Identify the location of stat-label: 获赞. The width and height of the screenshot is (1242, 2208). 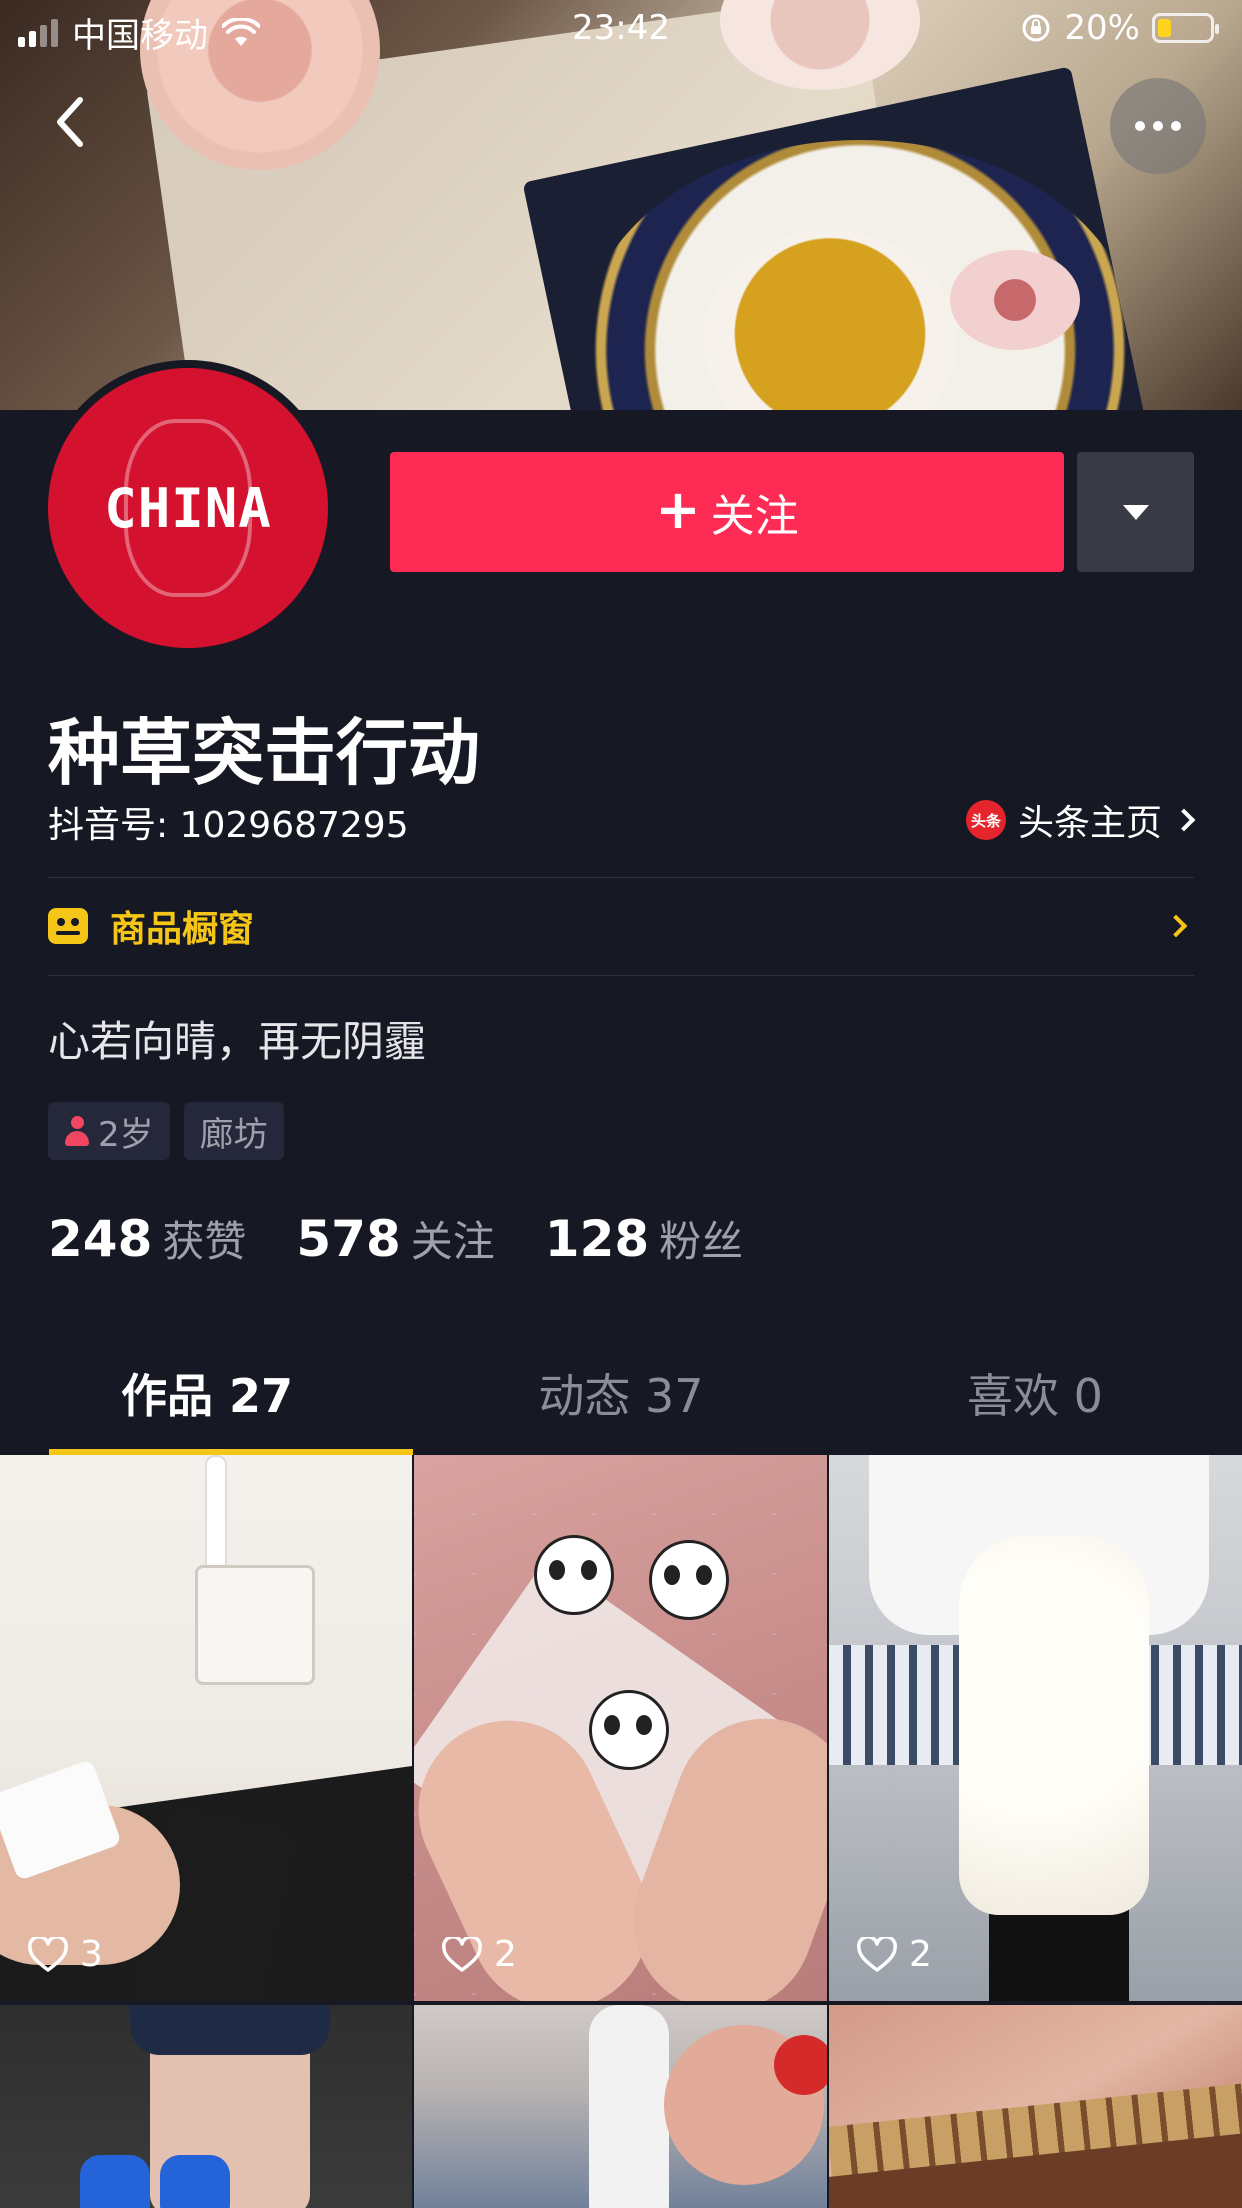
(204, 1241).